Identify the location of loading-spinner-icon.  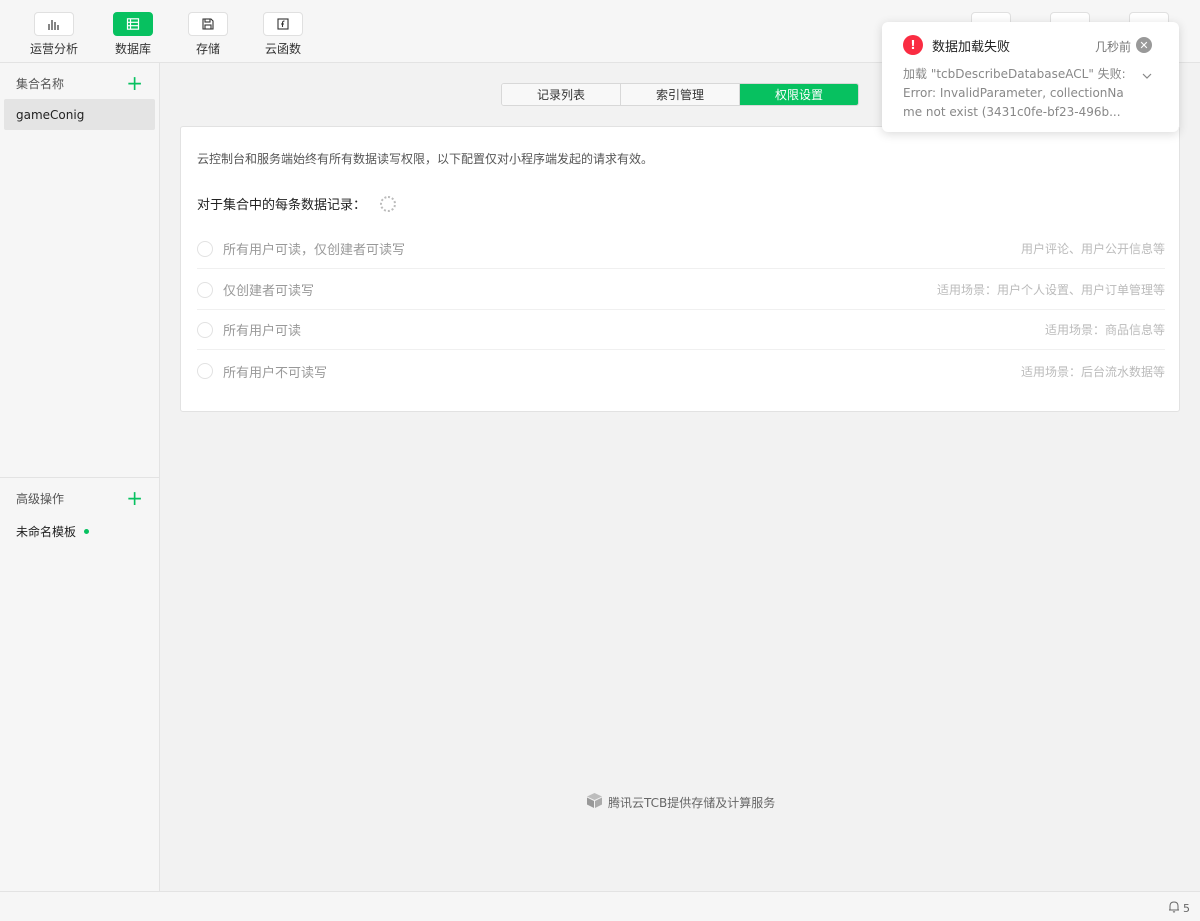
(388, 203).